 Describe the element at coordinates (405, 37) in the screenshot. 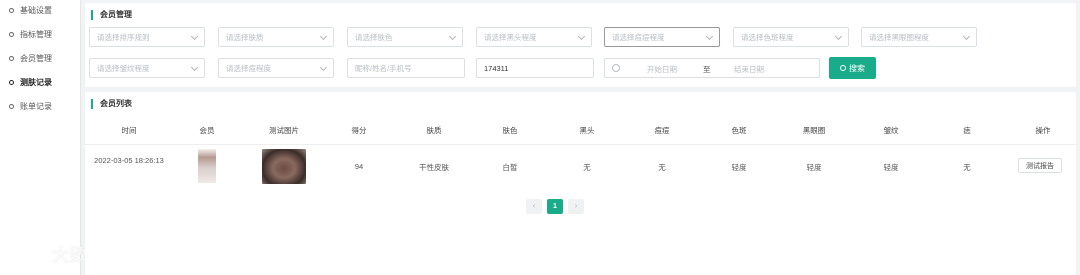

I see `skin-color-select: 请选择肤色` at that location.